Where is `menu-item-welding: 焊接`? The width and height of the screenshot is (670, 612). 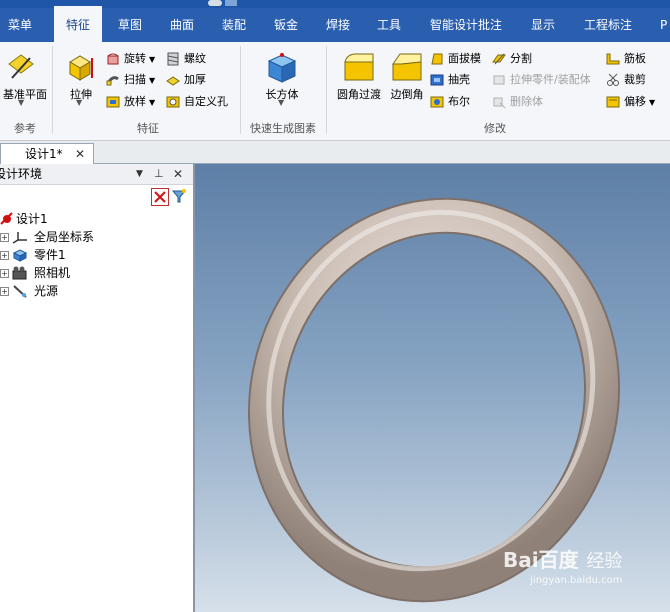
menu-item-welding: 焊接 is located at coordinates (338, 25).